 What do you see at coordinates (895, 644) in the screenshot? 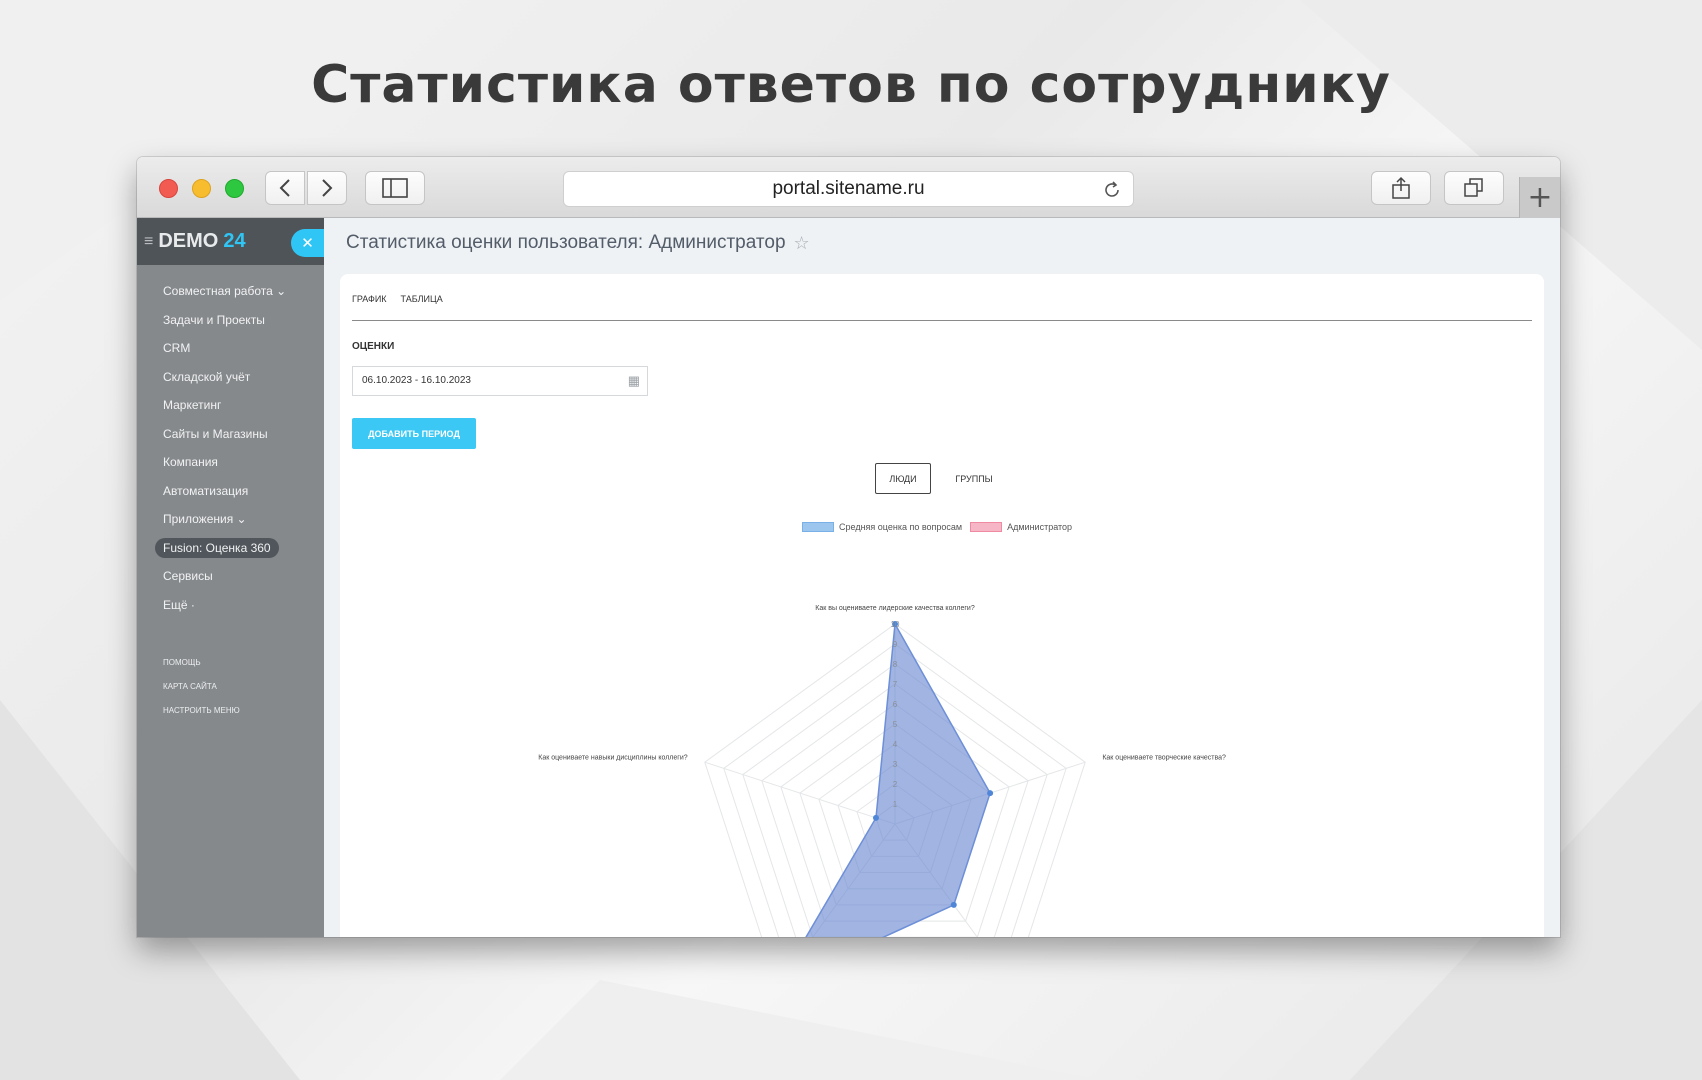
I see `radar-tick-label: 9` at bounding box center [895, 644].